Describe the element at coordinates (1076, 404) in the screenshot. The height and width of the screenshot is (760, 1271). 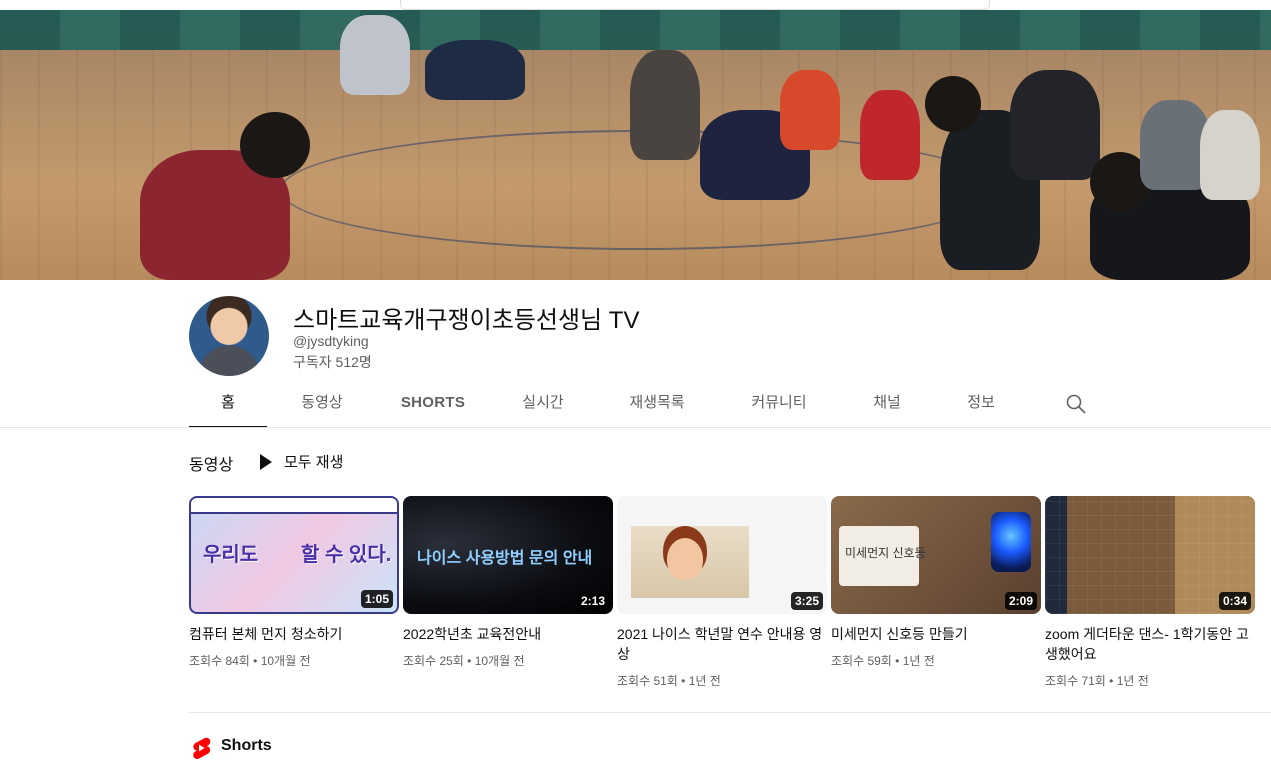
I see `search-icon` at that location.